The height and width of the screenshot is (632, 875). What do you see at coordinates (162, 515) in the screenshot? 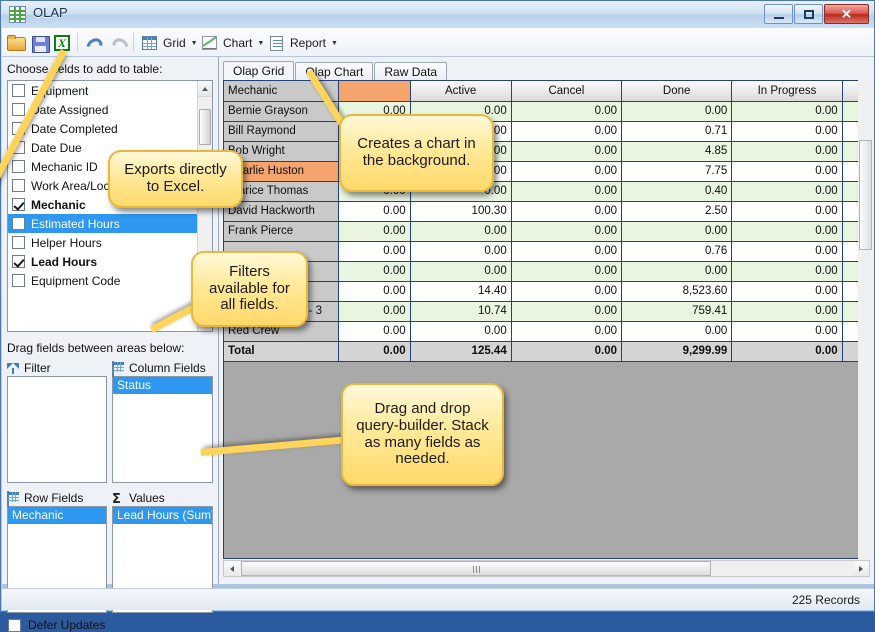
I see `field-chip-lead-hours-sum: Lead Hours (Sum)` at bounding box center [162, 515].